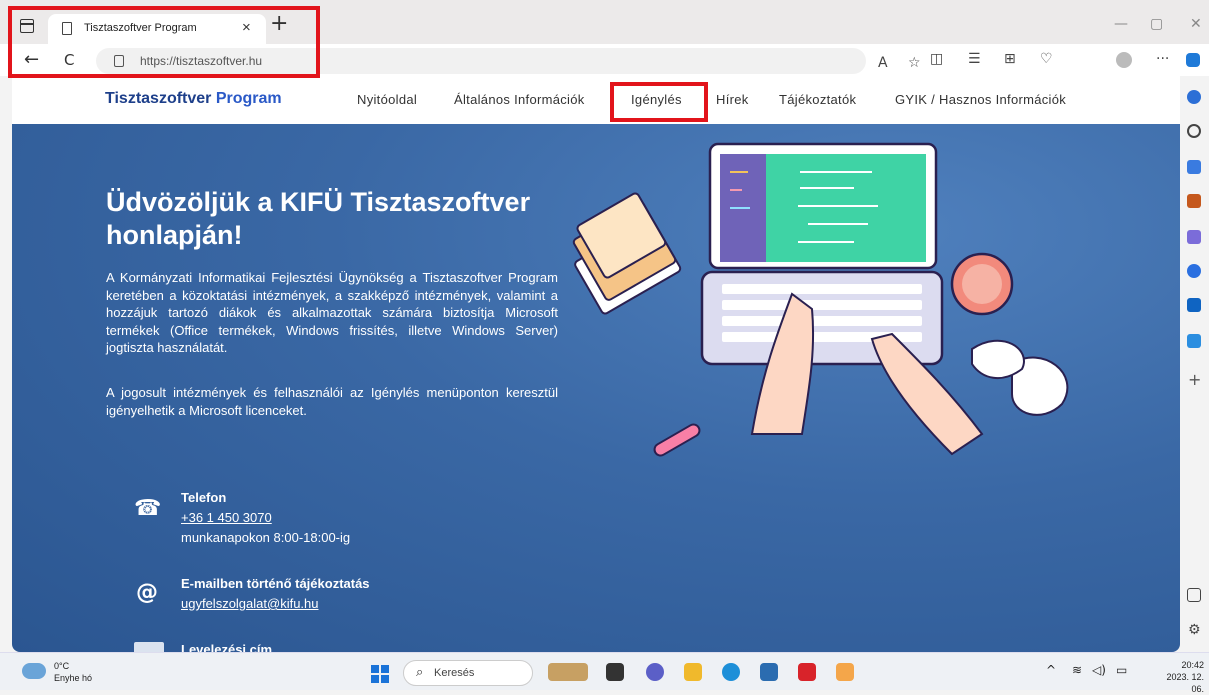  I want to click on favorite-star-icon: ☆, so click(914, 63).